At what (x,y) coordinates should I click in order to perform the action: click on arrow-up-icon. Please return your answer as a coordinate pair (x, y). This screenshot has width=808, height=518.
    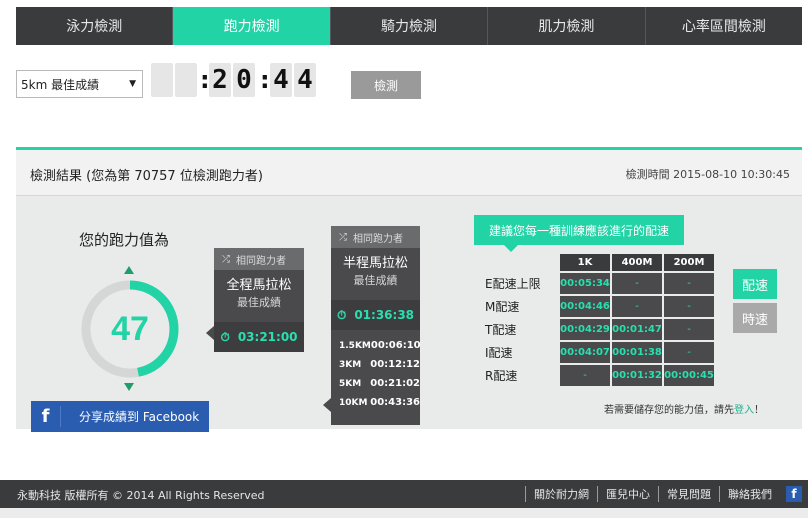
    Looking at the image, I should click on (129, 270).